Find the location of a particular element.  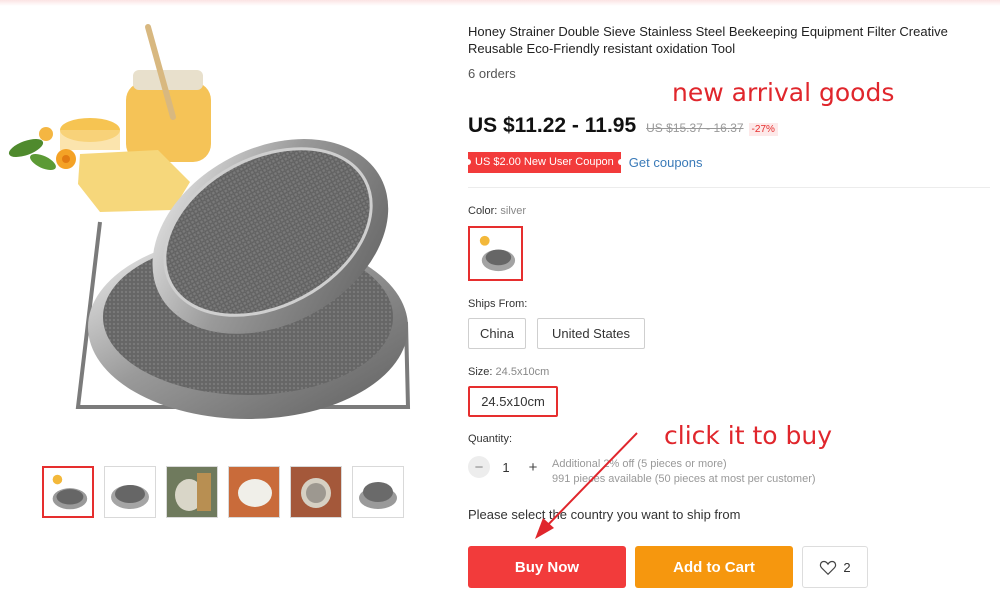

order-count: 6 orders is located at coordinates (492, 73).